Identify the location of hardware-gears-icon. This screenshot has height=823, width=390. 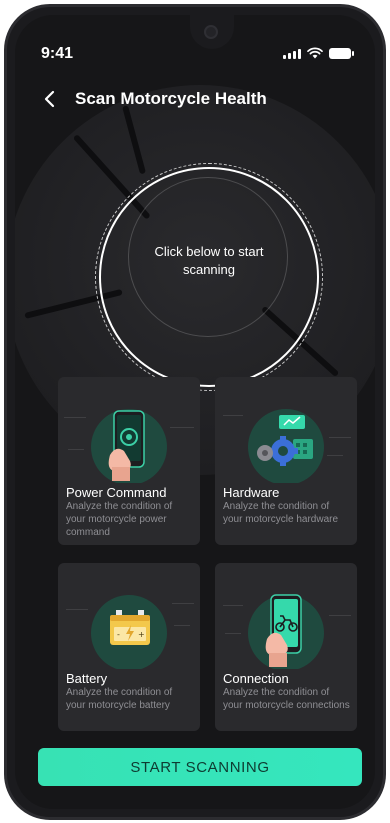
(286, 446).